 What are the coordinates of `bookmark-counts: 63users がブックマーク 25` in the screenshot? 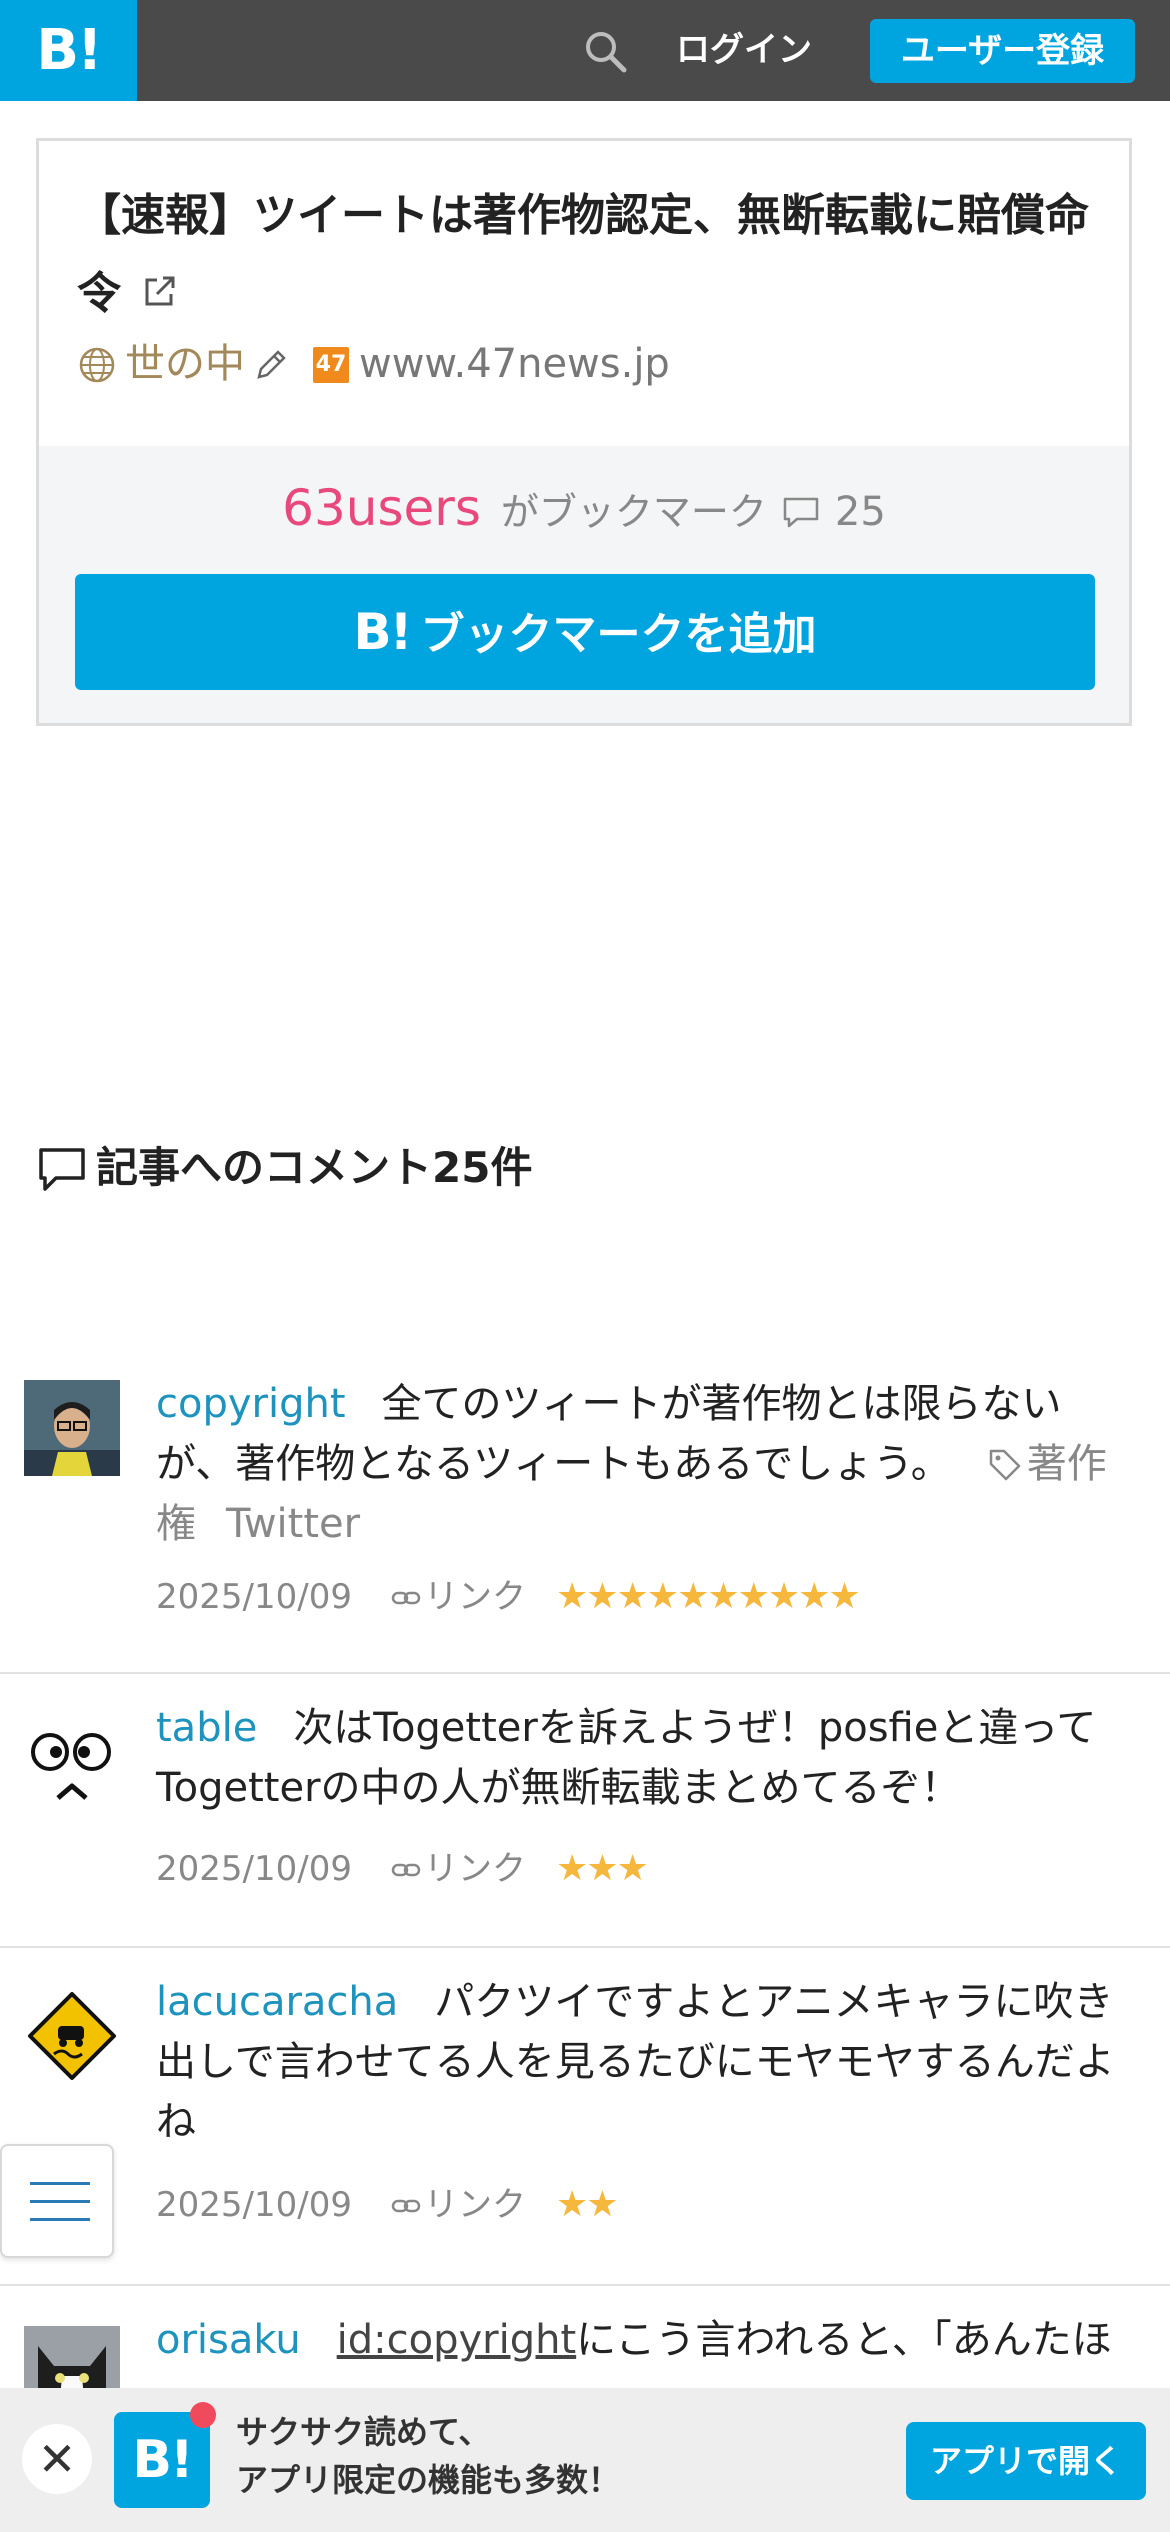 It's located at (584, 510).